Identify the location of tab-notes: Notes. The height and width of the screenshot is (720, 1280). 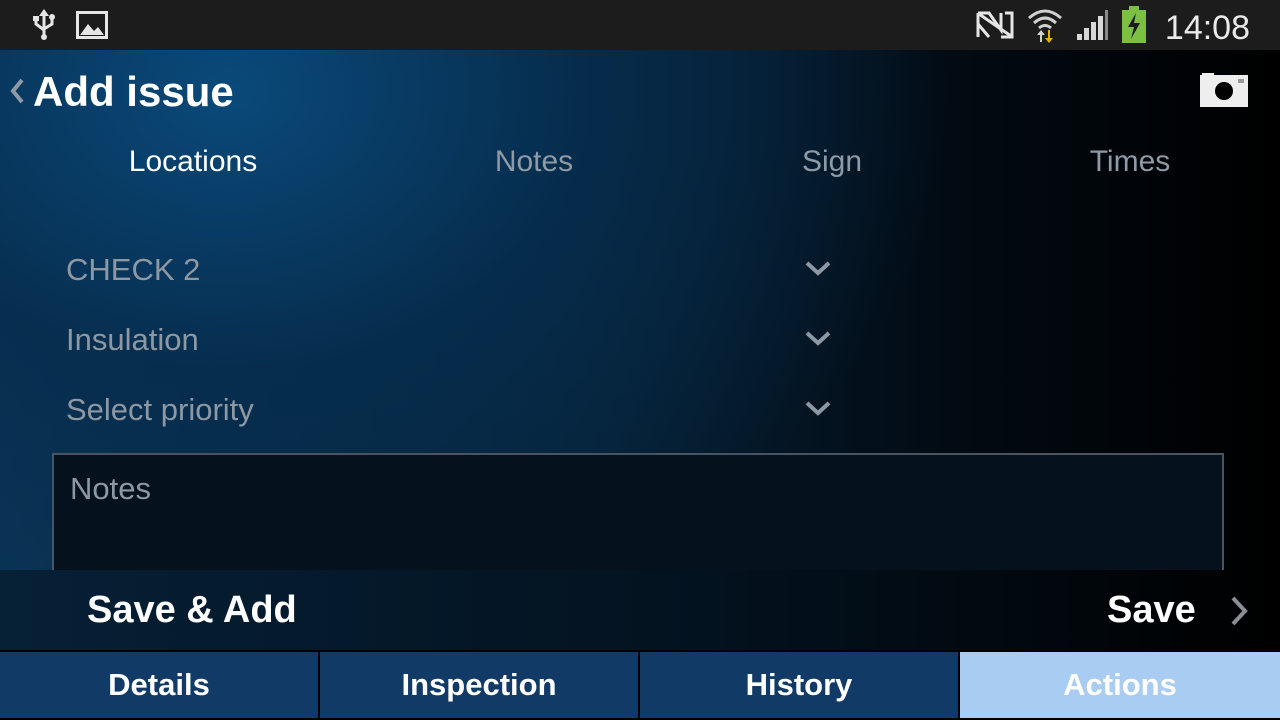
(534, 162).